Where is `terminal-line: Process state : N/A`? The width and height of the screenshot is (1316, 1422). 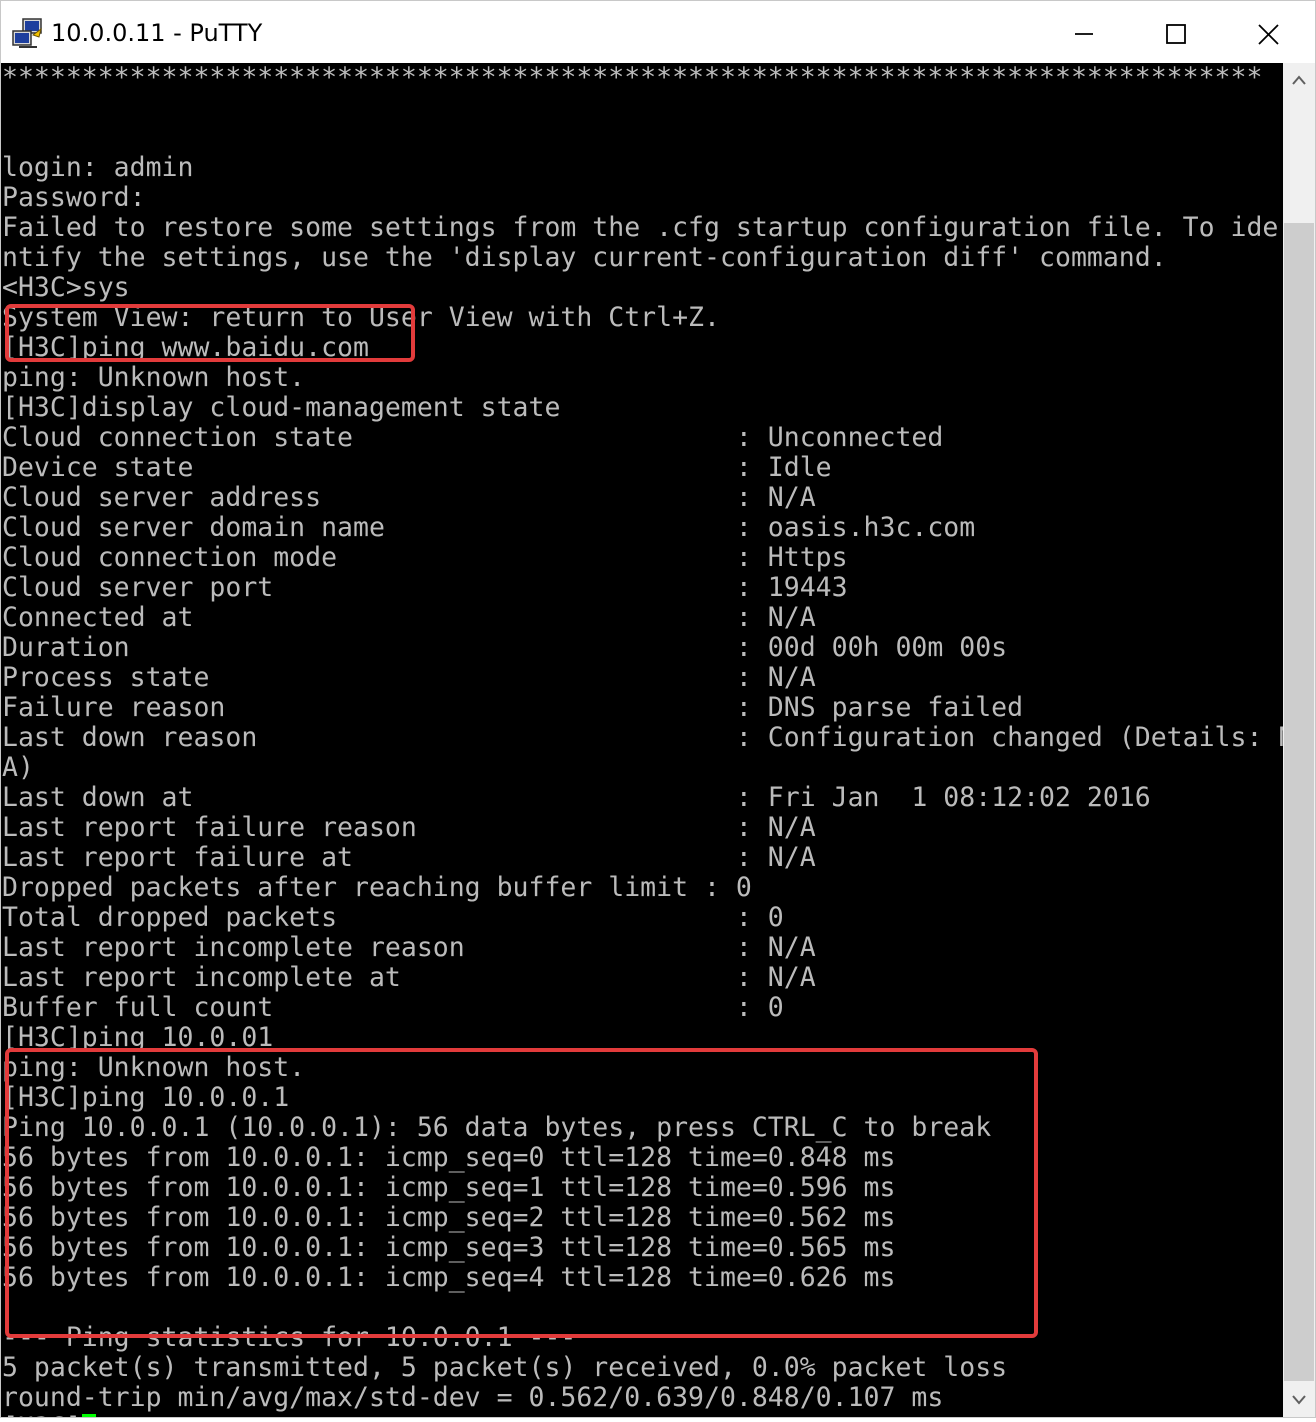 terminal-line: Process state : N/A is located at coordinates (409, 677).